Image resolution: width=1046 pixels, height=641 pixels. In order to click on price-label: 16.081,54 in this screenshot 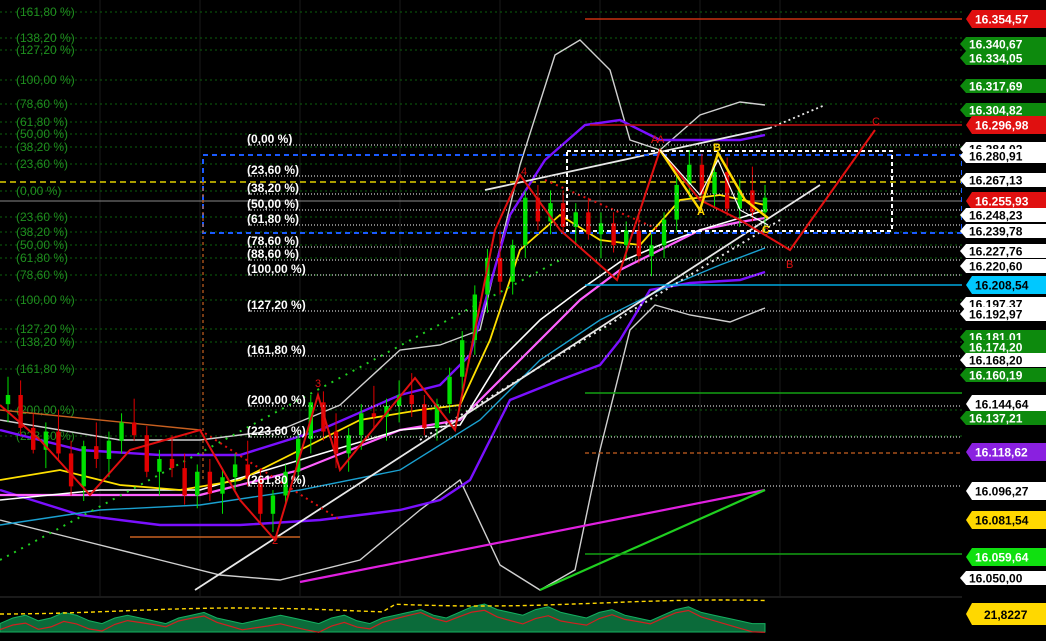, I will do `click(1002, 521)`.